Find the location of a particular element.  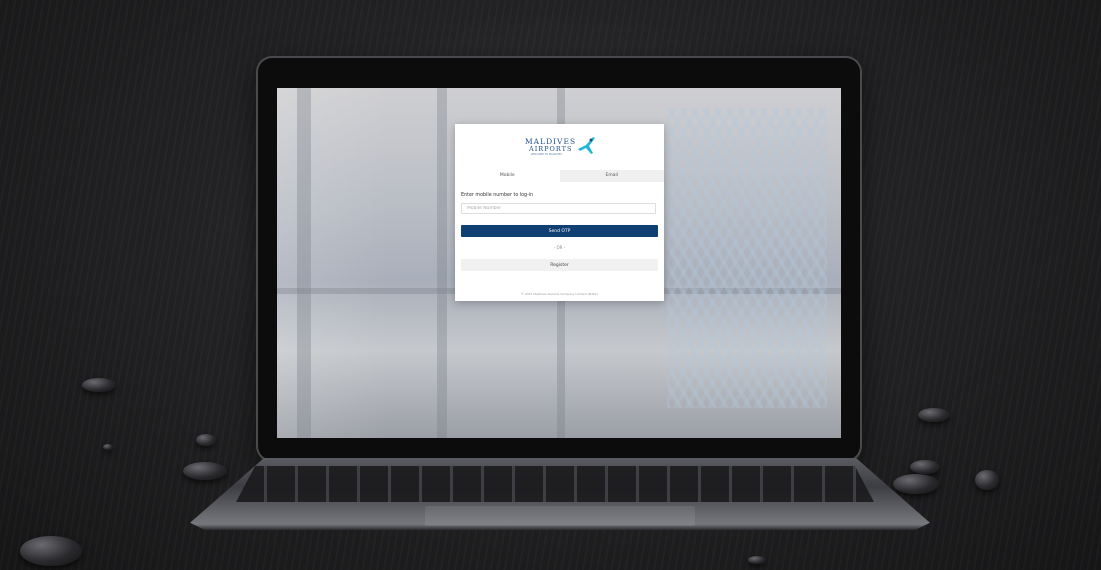

or-divider: - OR - is located at coordinates (559, 247).